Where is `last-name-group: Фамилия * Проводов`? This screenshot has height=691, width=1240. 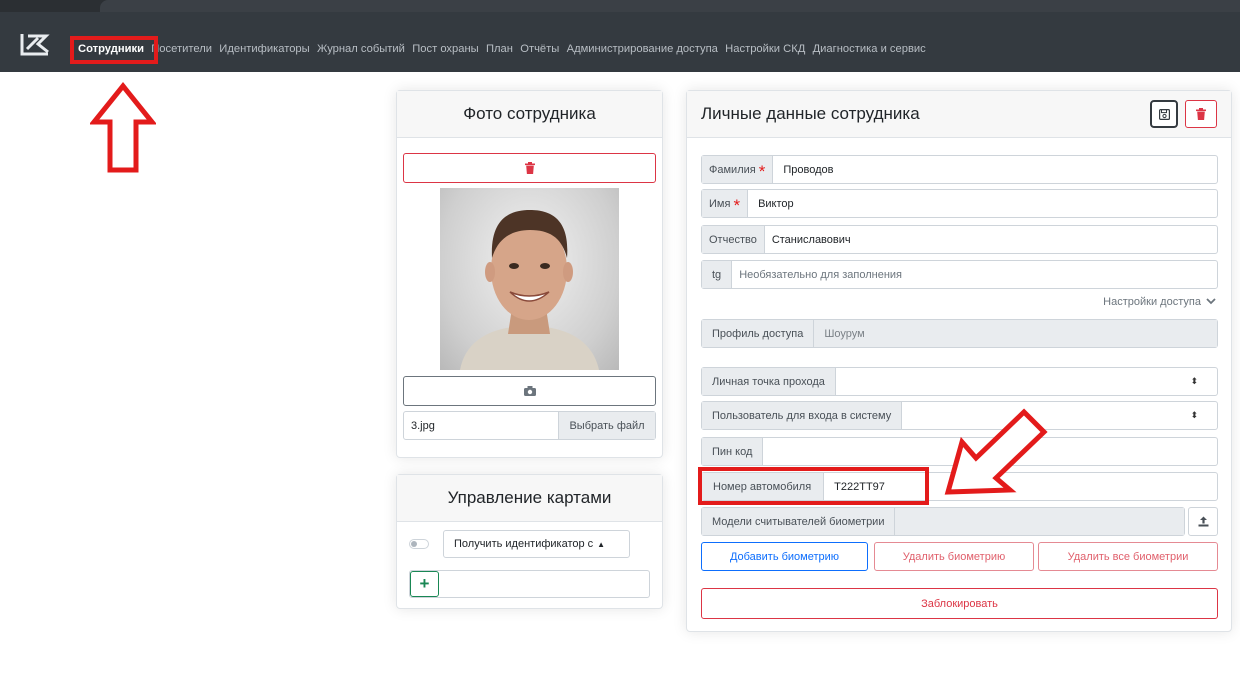
last-name-group: Фамилия * Проводов is located at coordinates (959, 169).